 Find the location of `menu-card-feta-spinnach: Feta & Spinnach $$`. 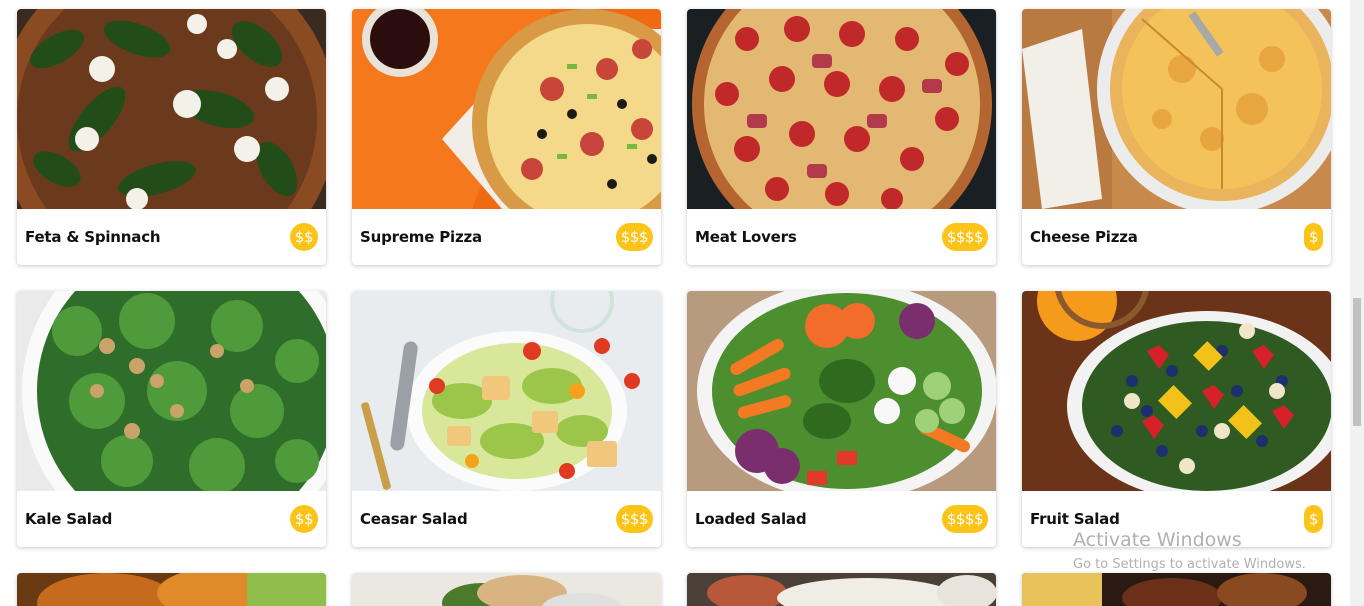

menu-card-feta-spinnach: Feta & Spinnach $$ is located at coordinates (171, 137).